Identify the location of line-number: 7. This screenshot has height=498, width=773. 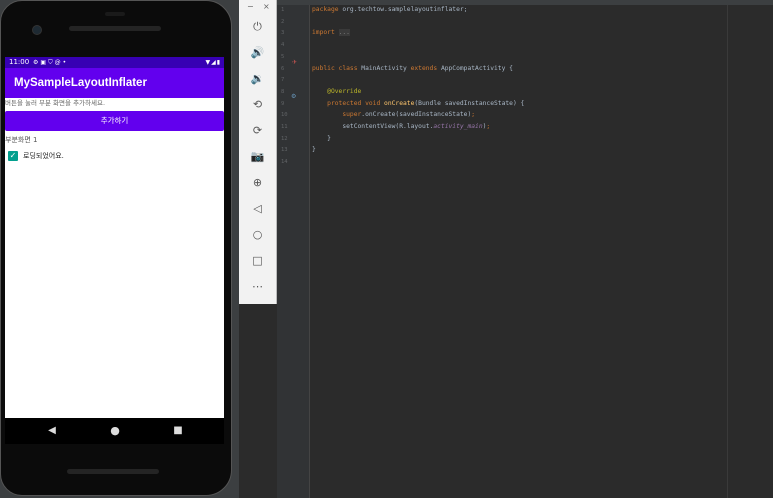
(283, 80).